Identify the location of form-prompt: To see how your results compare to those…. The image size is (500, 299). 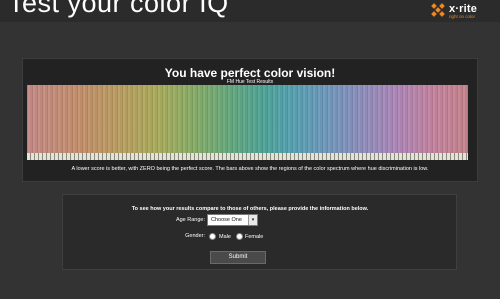
(250, 209).